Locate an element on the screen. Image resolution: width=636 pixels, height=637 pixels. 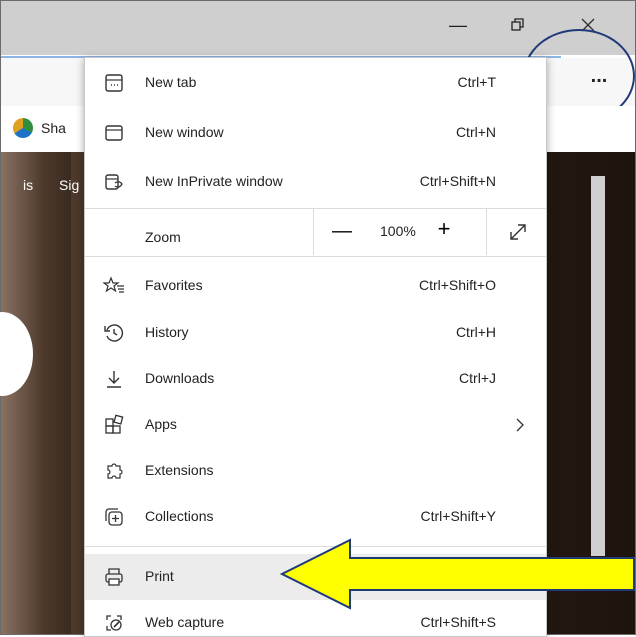
history-icon is located at coordinates (114, 333).